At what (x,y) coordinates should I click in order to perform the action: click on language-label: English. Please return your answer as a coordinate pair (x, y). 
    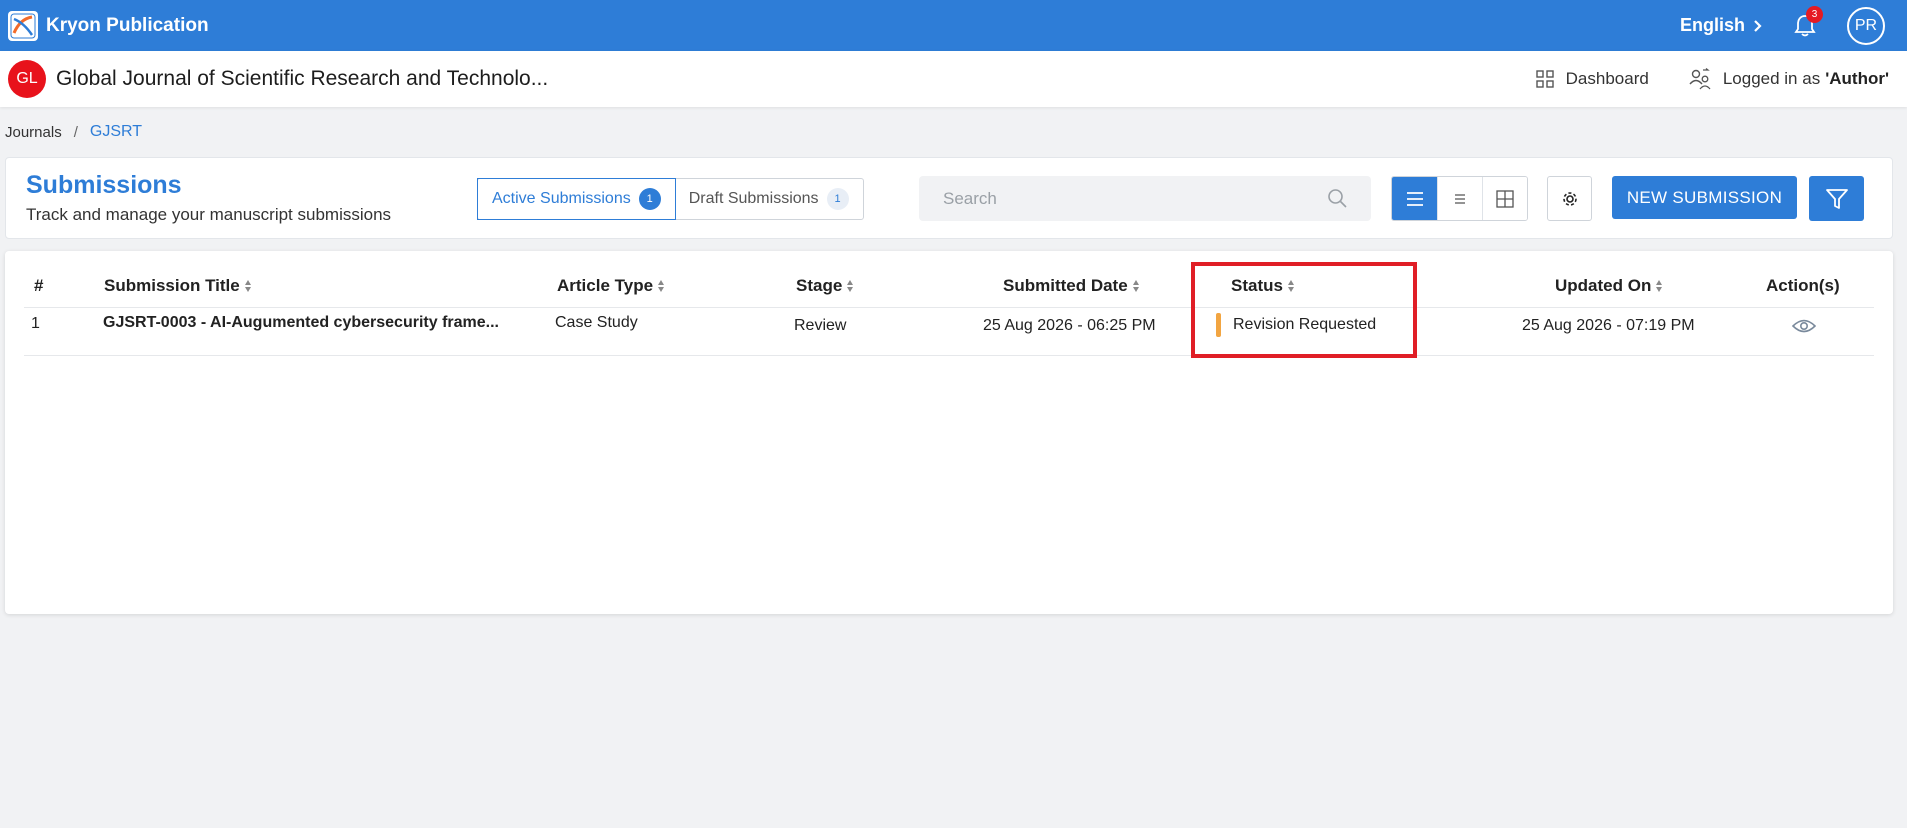
    Looking at the image, I should click on (1712, 25).